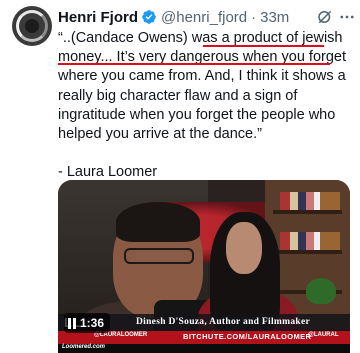 This screenshot has height=353, width=360. Describe the element at coordinates (321, 291) in the screenshot. I see `video-plant` at that location.